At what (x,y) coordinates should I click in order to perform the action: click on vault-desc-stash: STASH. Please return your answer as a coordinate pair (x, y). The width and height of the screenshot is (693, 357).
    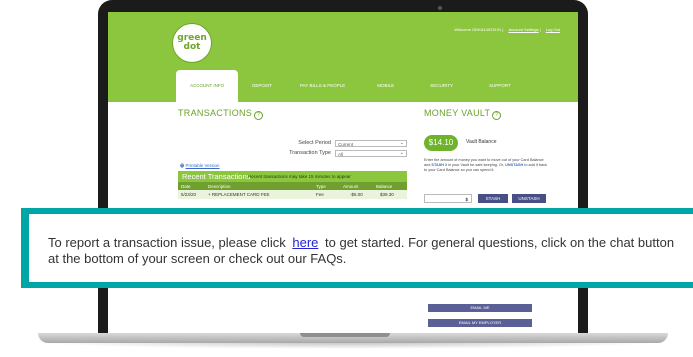
    Looking at the image, I should click on (437, 165).